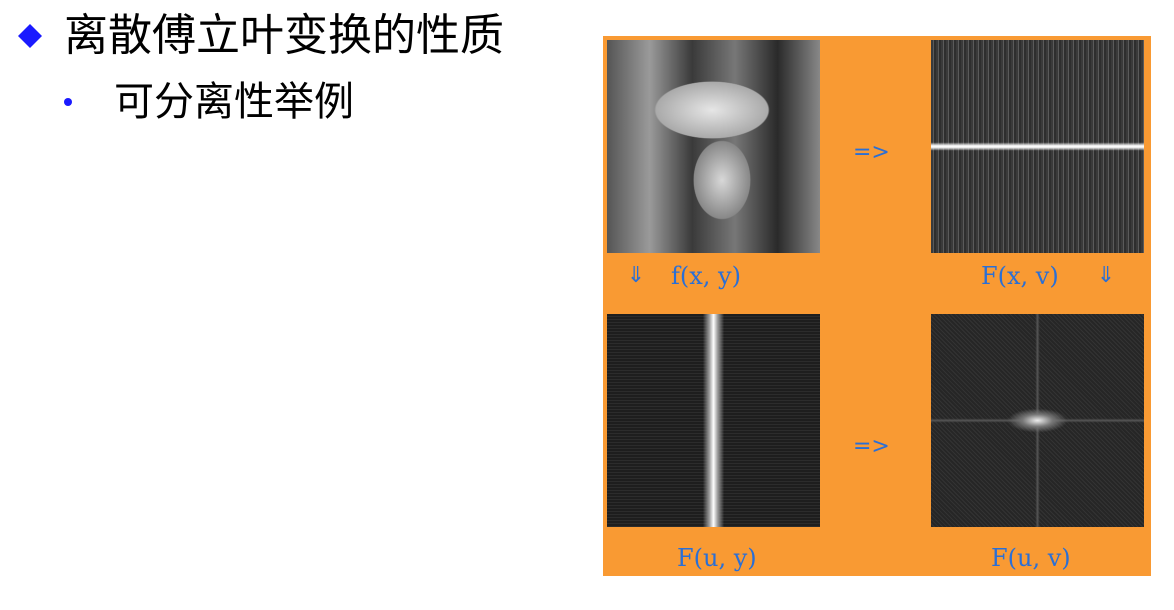  What do you see at coordinates (706, 276) in the screenshot?
I see `label-fxy: f(x, y)` at bounding box center [706, 276].